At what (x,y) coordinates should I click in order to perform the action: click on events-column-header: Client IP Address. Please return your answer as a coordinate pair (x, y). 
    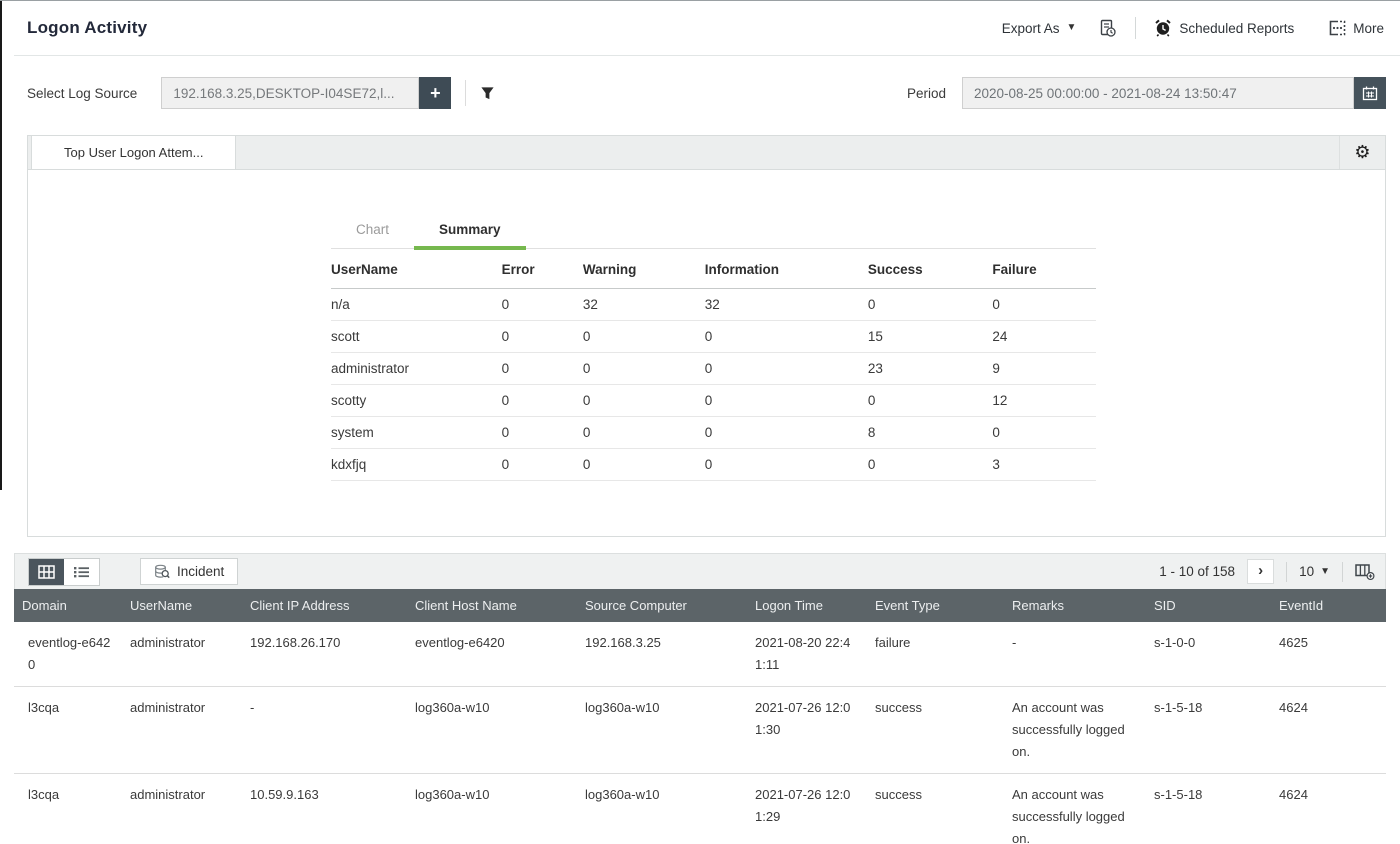
    Looking at the image, I should click on (324, 605).